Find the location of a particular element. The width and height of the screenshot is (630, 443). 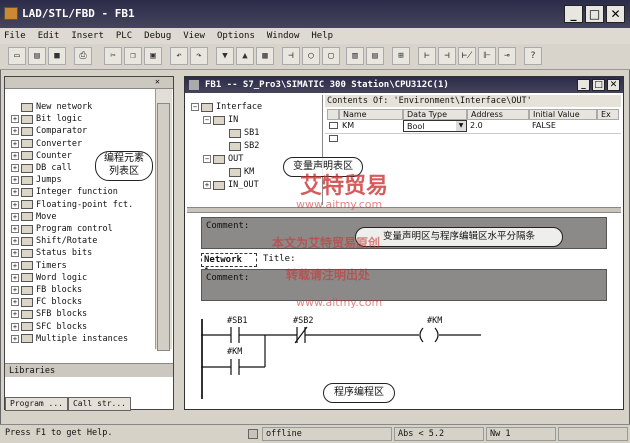

cut-icon: ✂ is located at coordinates (113, 56).